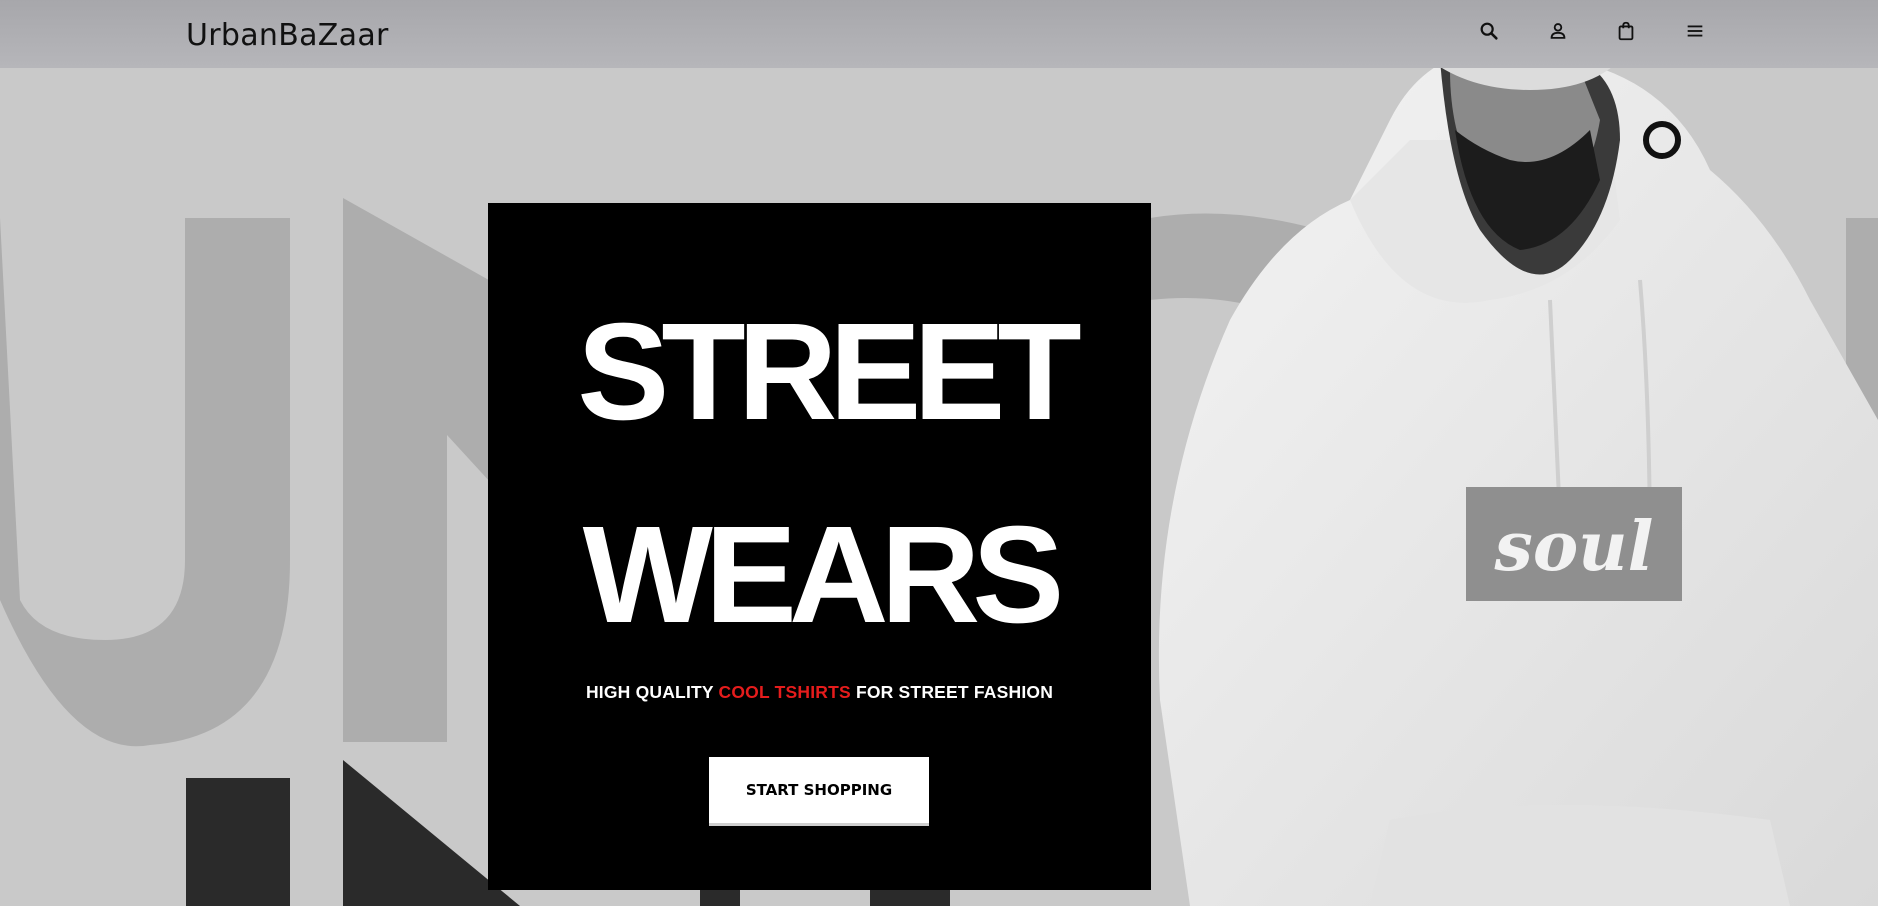 The height and width of the screenshot is (906, 1878). What do you see at coordinates (784, 692) in the screenshot?
I see `tagline-accent: COOL TSHIRTS` at bounding box center [784, 692].